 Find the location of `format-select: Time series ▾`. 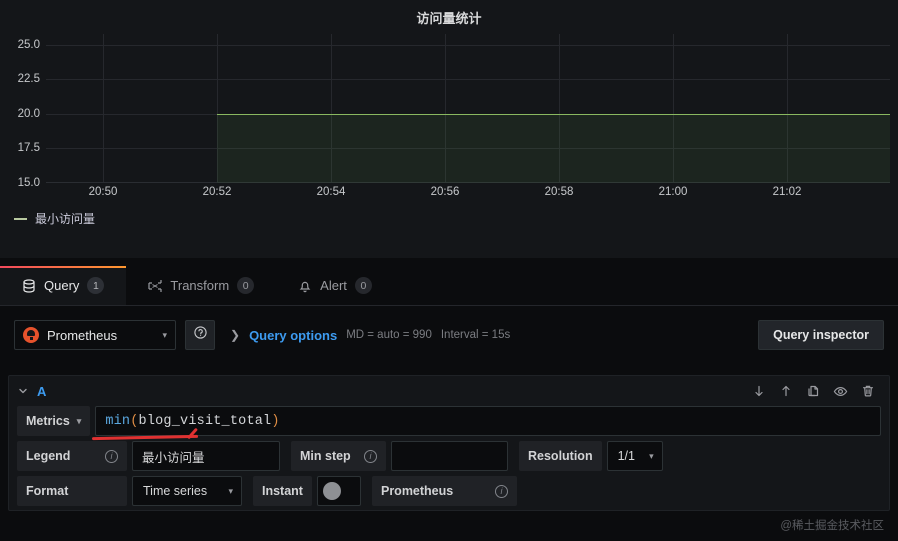

format-select: Time series ▾ is located at coordinates (187, 491).